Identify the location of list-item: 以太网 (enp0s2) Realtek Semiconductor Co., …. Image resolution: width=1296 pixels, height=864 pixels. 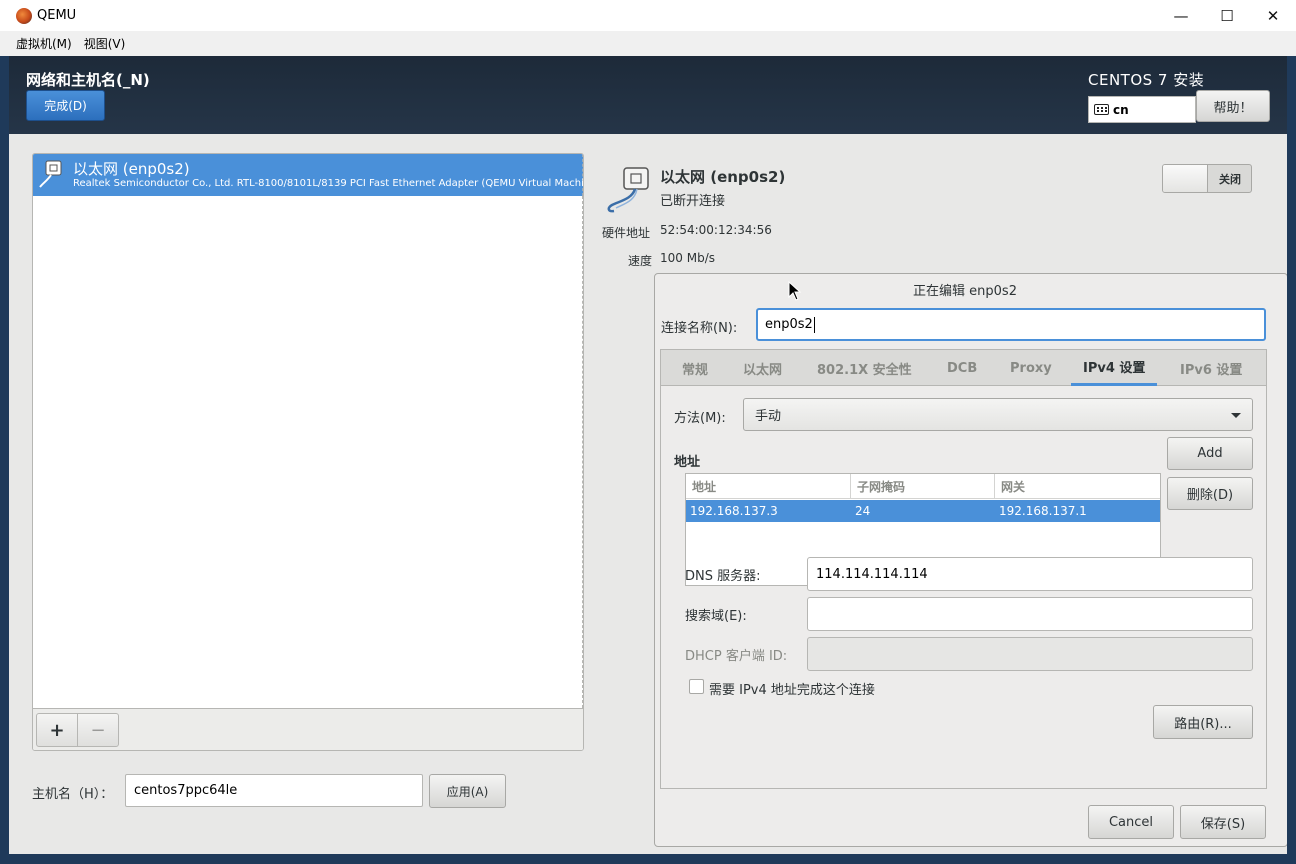
(308, 175).